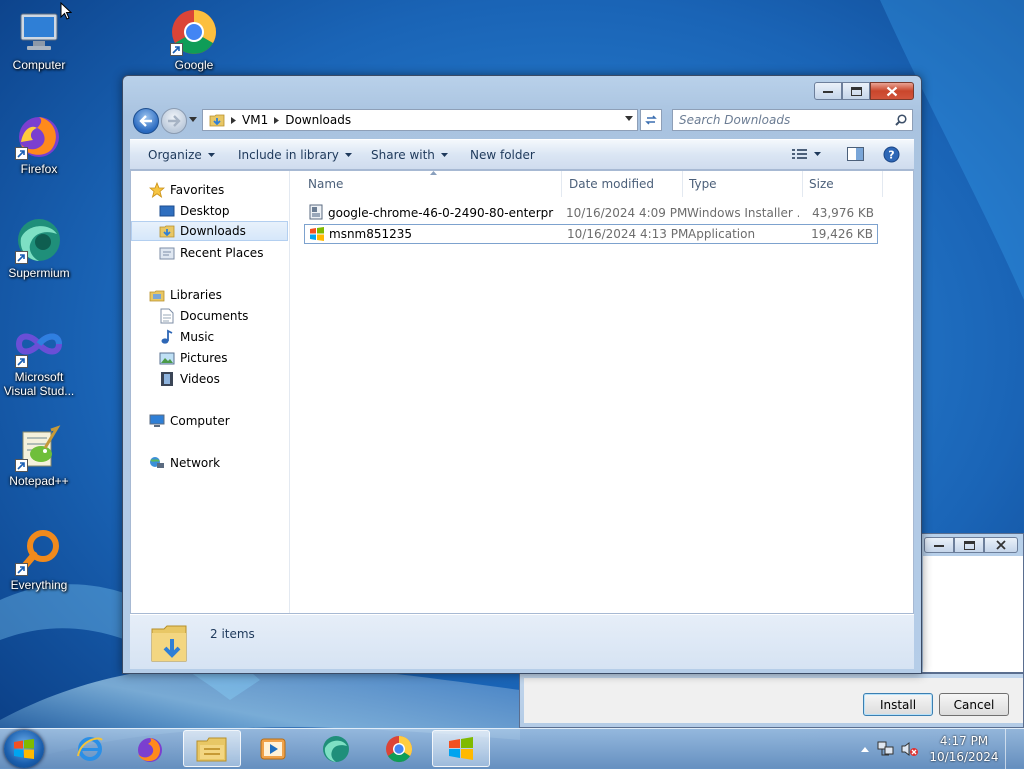  I want to click on preview-pane-button, so click(855, 154).